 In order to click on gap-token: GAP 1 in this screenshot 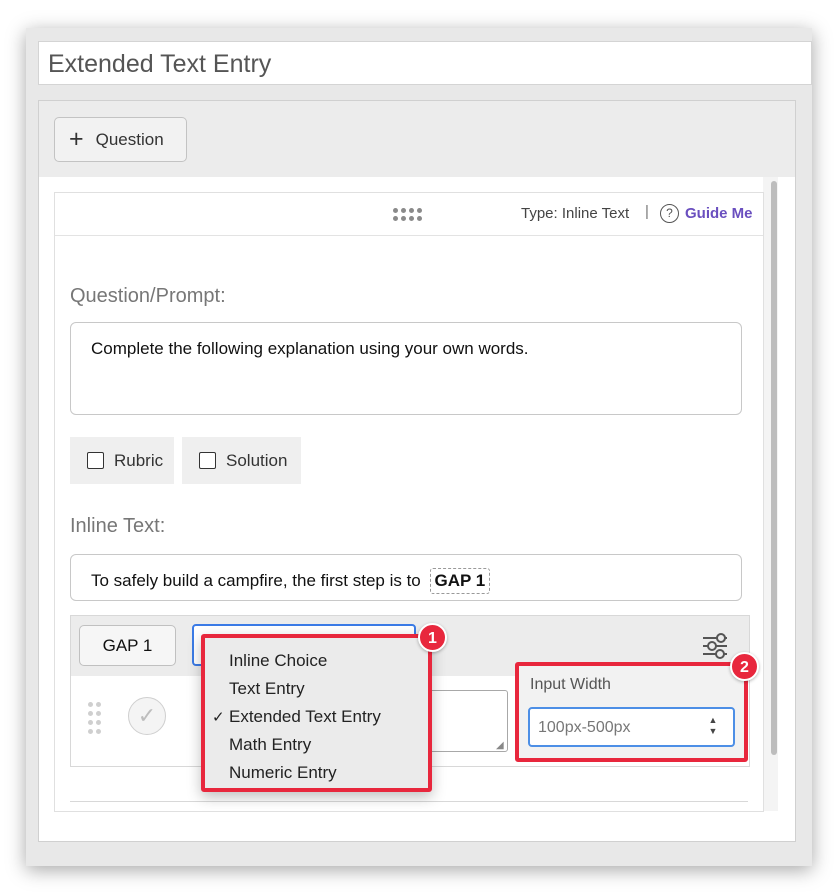, I will do `click(460, 581)`.